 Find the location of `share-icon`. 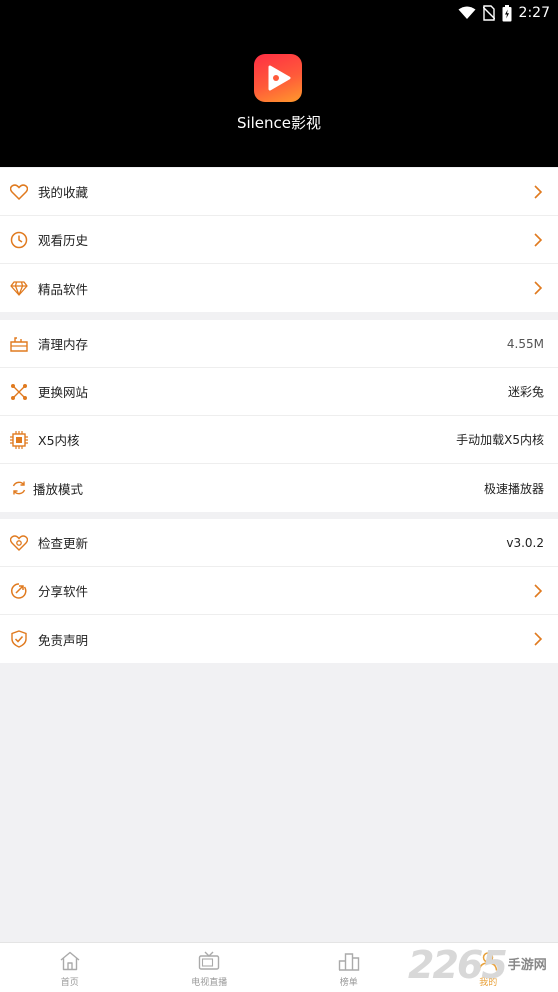

share-icon is located at coordinates (19, 591).